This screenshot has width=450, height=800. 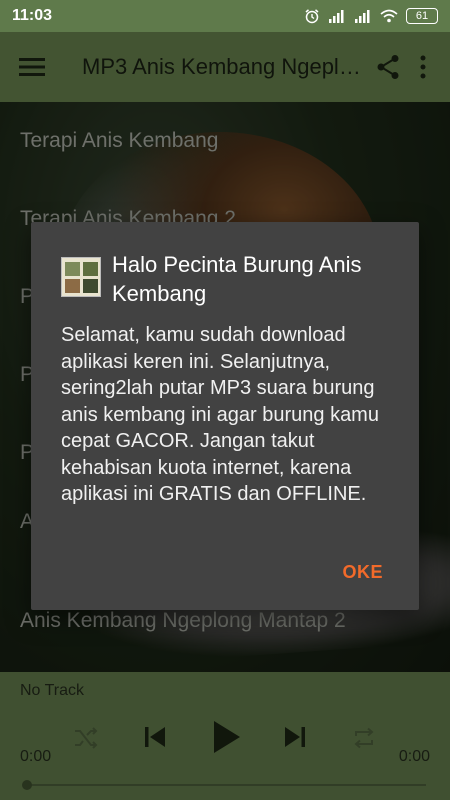 What do you see at coordinates (237, 279) in the screenshot?
I see `dialog-title: Halo Pecinta Burung Anis Kembang` at bounding box center [237, 279].